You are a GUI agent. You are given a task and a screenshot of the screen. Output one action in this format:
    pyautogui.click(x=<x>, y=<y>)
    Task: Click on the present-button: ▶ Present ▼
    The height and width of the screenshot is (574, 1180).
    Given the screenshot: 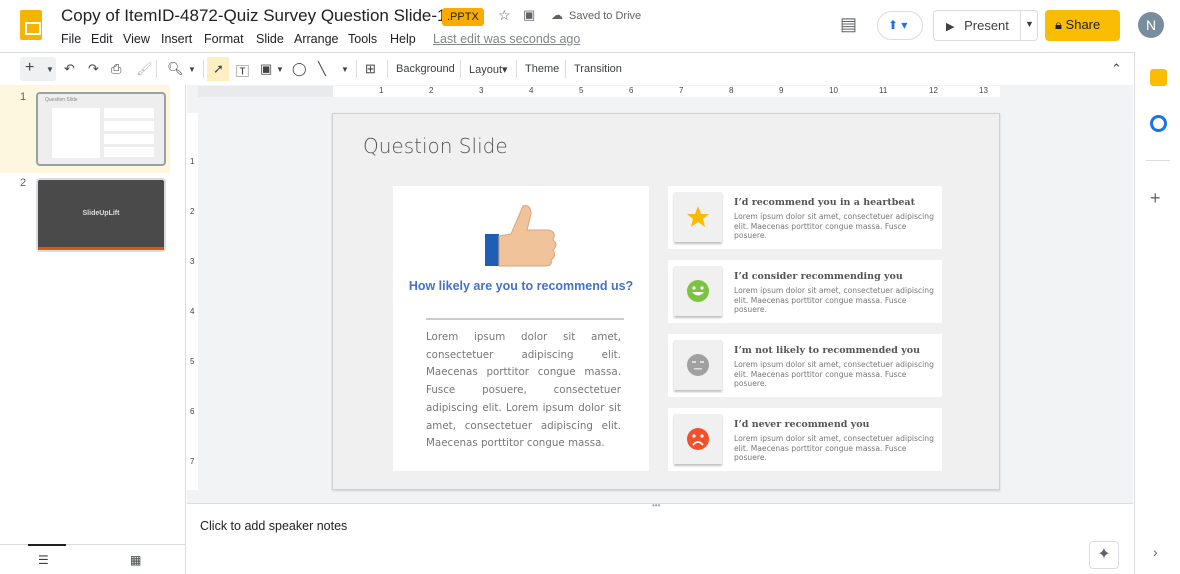 What is the action you would take?
    pyautogui.click(x=985, y=25)
    